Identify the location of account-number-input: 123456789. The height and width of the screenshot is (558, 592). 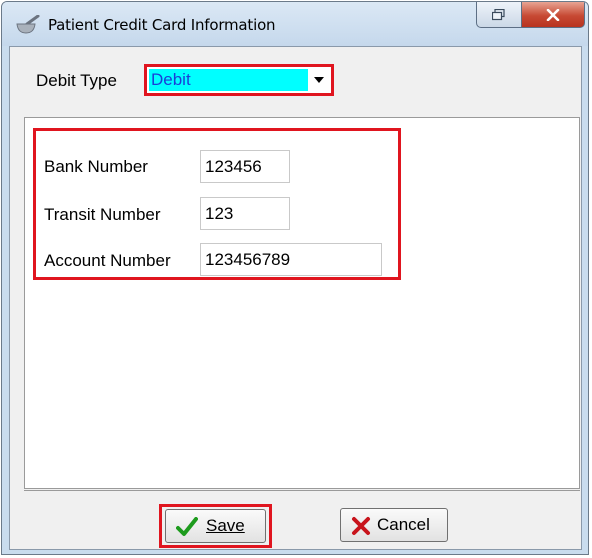
(291, 259).